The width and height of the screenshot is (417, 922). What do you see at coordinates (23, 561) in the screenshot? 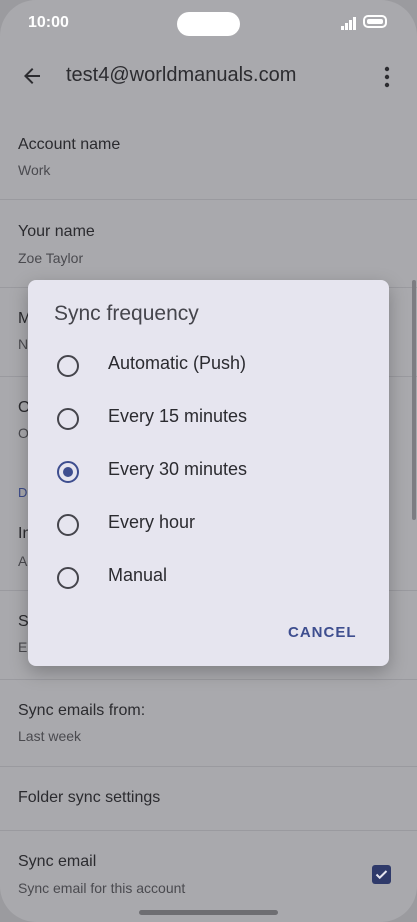
I see `setting-subtitle: A` at bounding box center [23, 561].